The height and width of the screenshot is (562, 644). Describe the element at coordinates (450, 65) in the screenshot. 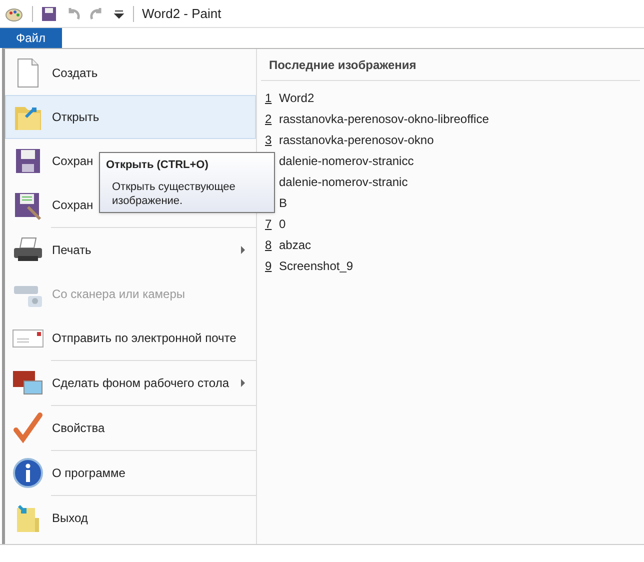

I see `recent-header: Последние изображения` at that location.